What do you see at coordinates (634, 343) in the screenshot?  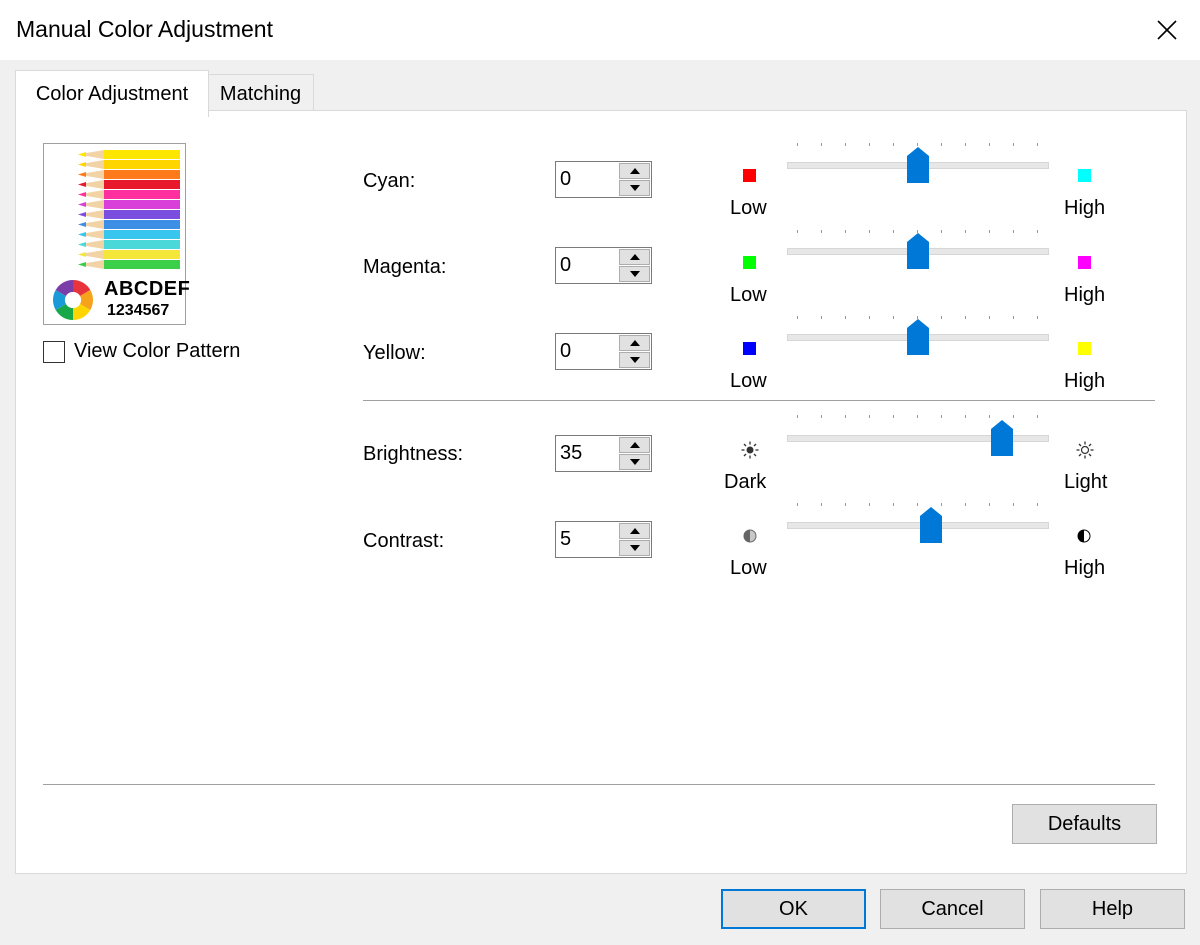 I see `yellow-up-button` at bounding box center [634, 343].